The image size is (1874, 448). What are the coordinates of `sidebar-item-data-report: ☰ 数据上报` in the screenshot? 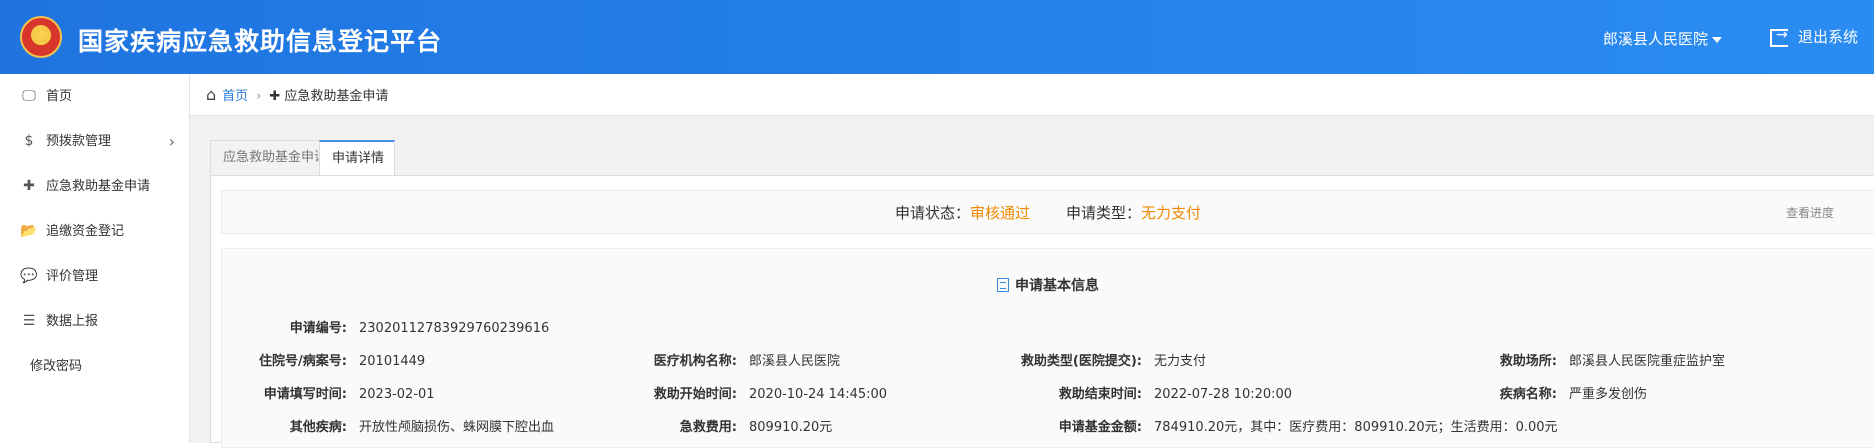 It's located at (94, 321).